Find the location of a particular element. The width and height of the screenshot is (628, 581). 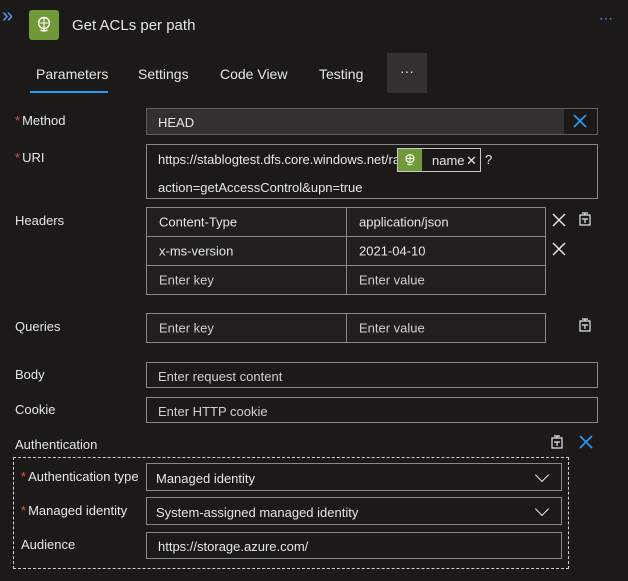

audience-label: Audience is located at coordinates (48, 544).